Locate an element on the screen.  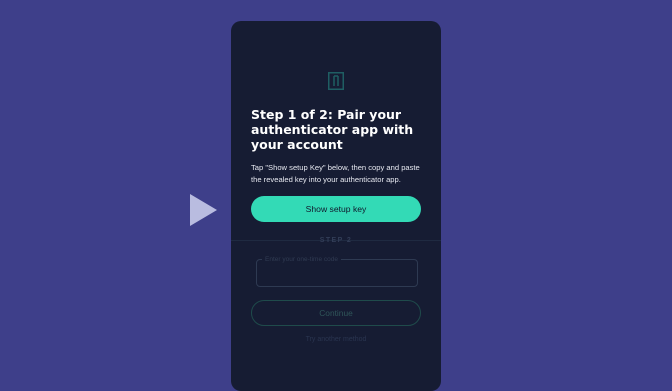
one-time-code-label: Enter your one-time code is located at coordinates (301, 259).